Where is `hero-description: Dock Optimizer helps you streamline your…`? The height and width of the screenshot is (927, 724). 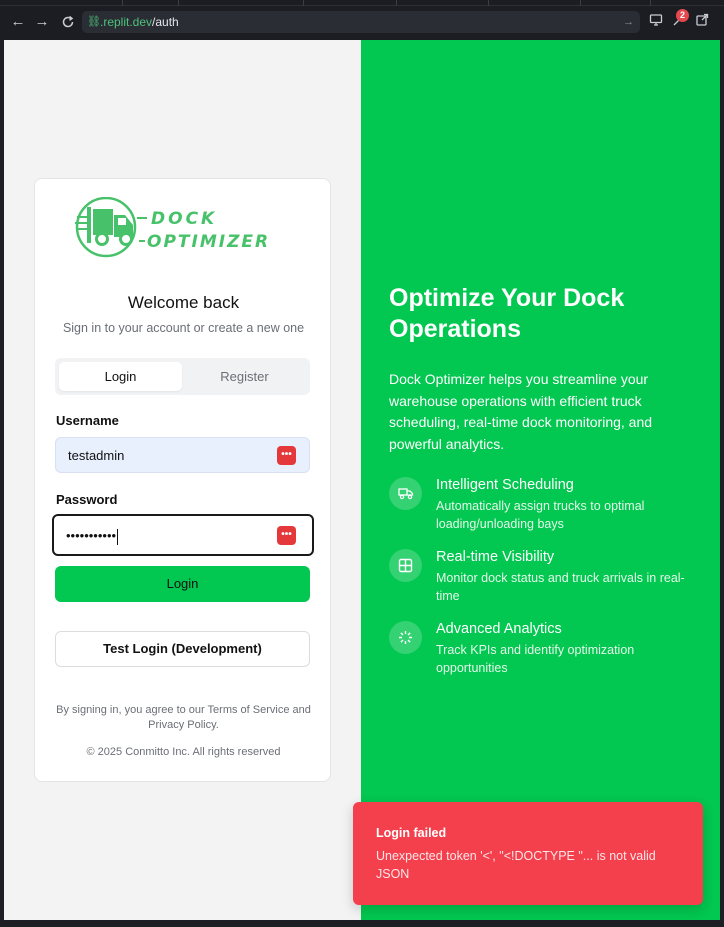 hero-description: Dock Optimizer helps you streamline your… is located at coordinates (521, 411).